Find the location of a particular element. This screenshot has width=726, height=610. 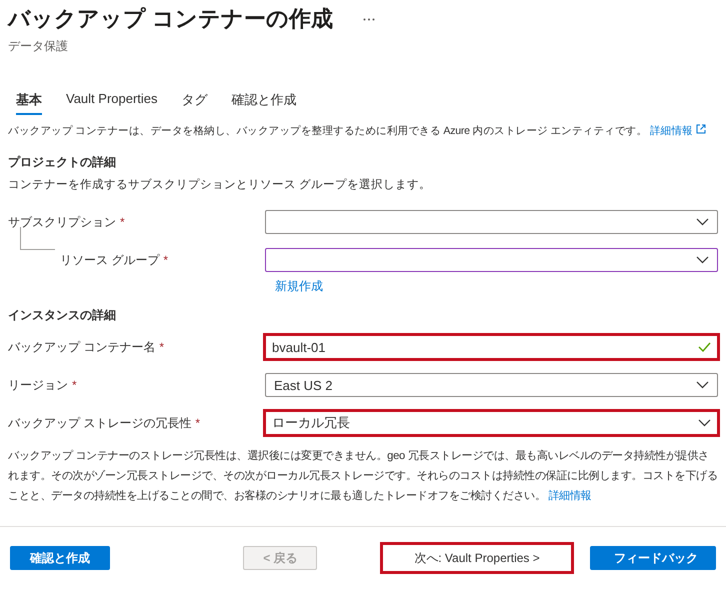

page-subtitle: データ保護 is located at coordinates (38, 46).